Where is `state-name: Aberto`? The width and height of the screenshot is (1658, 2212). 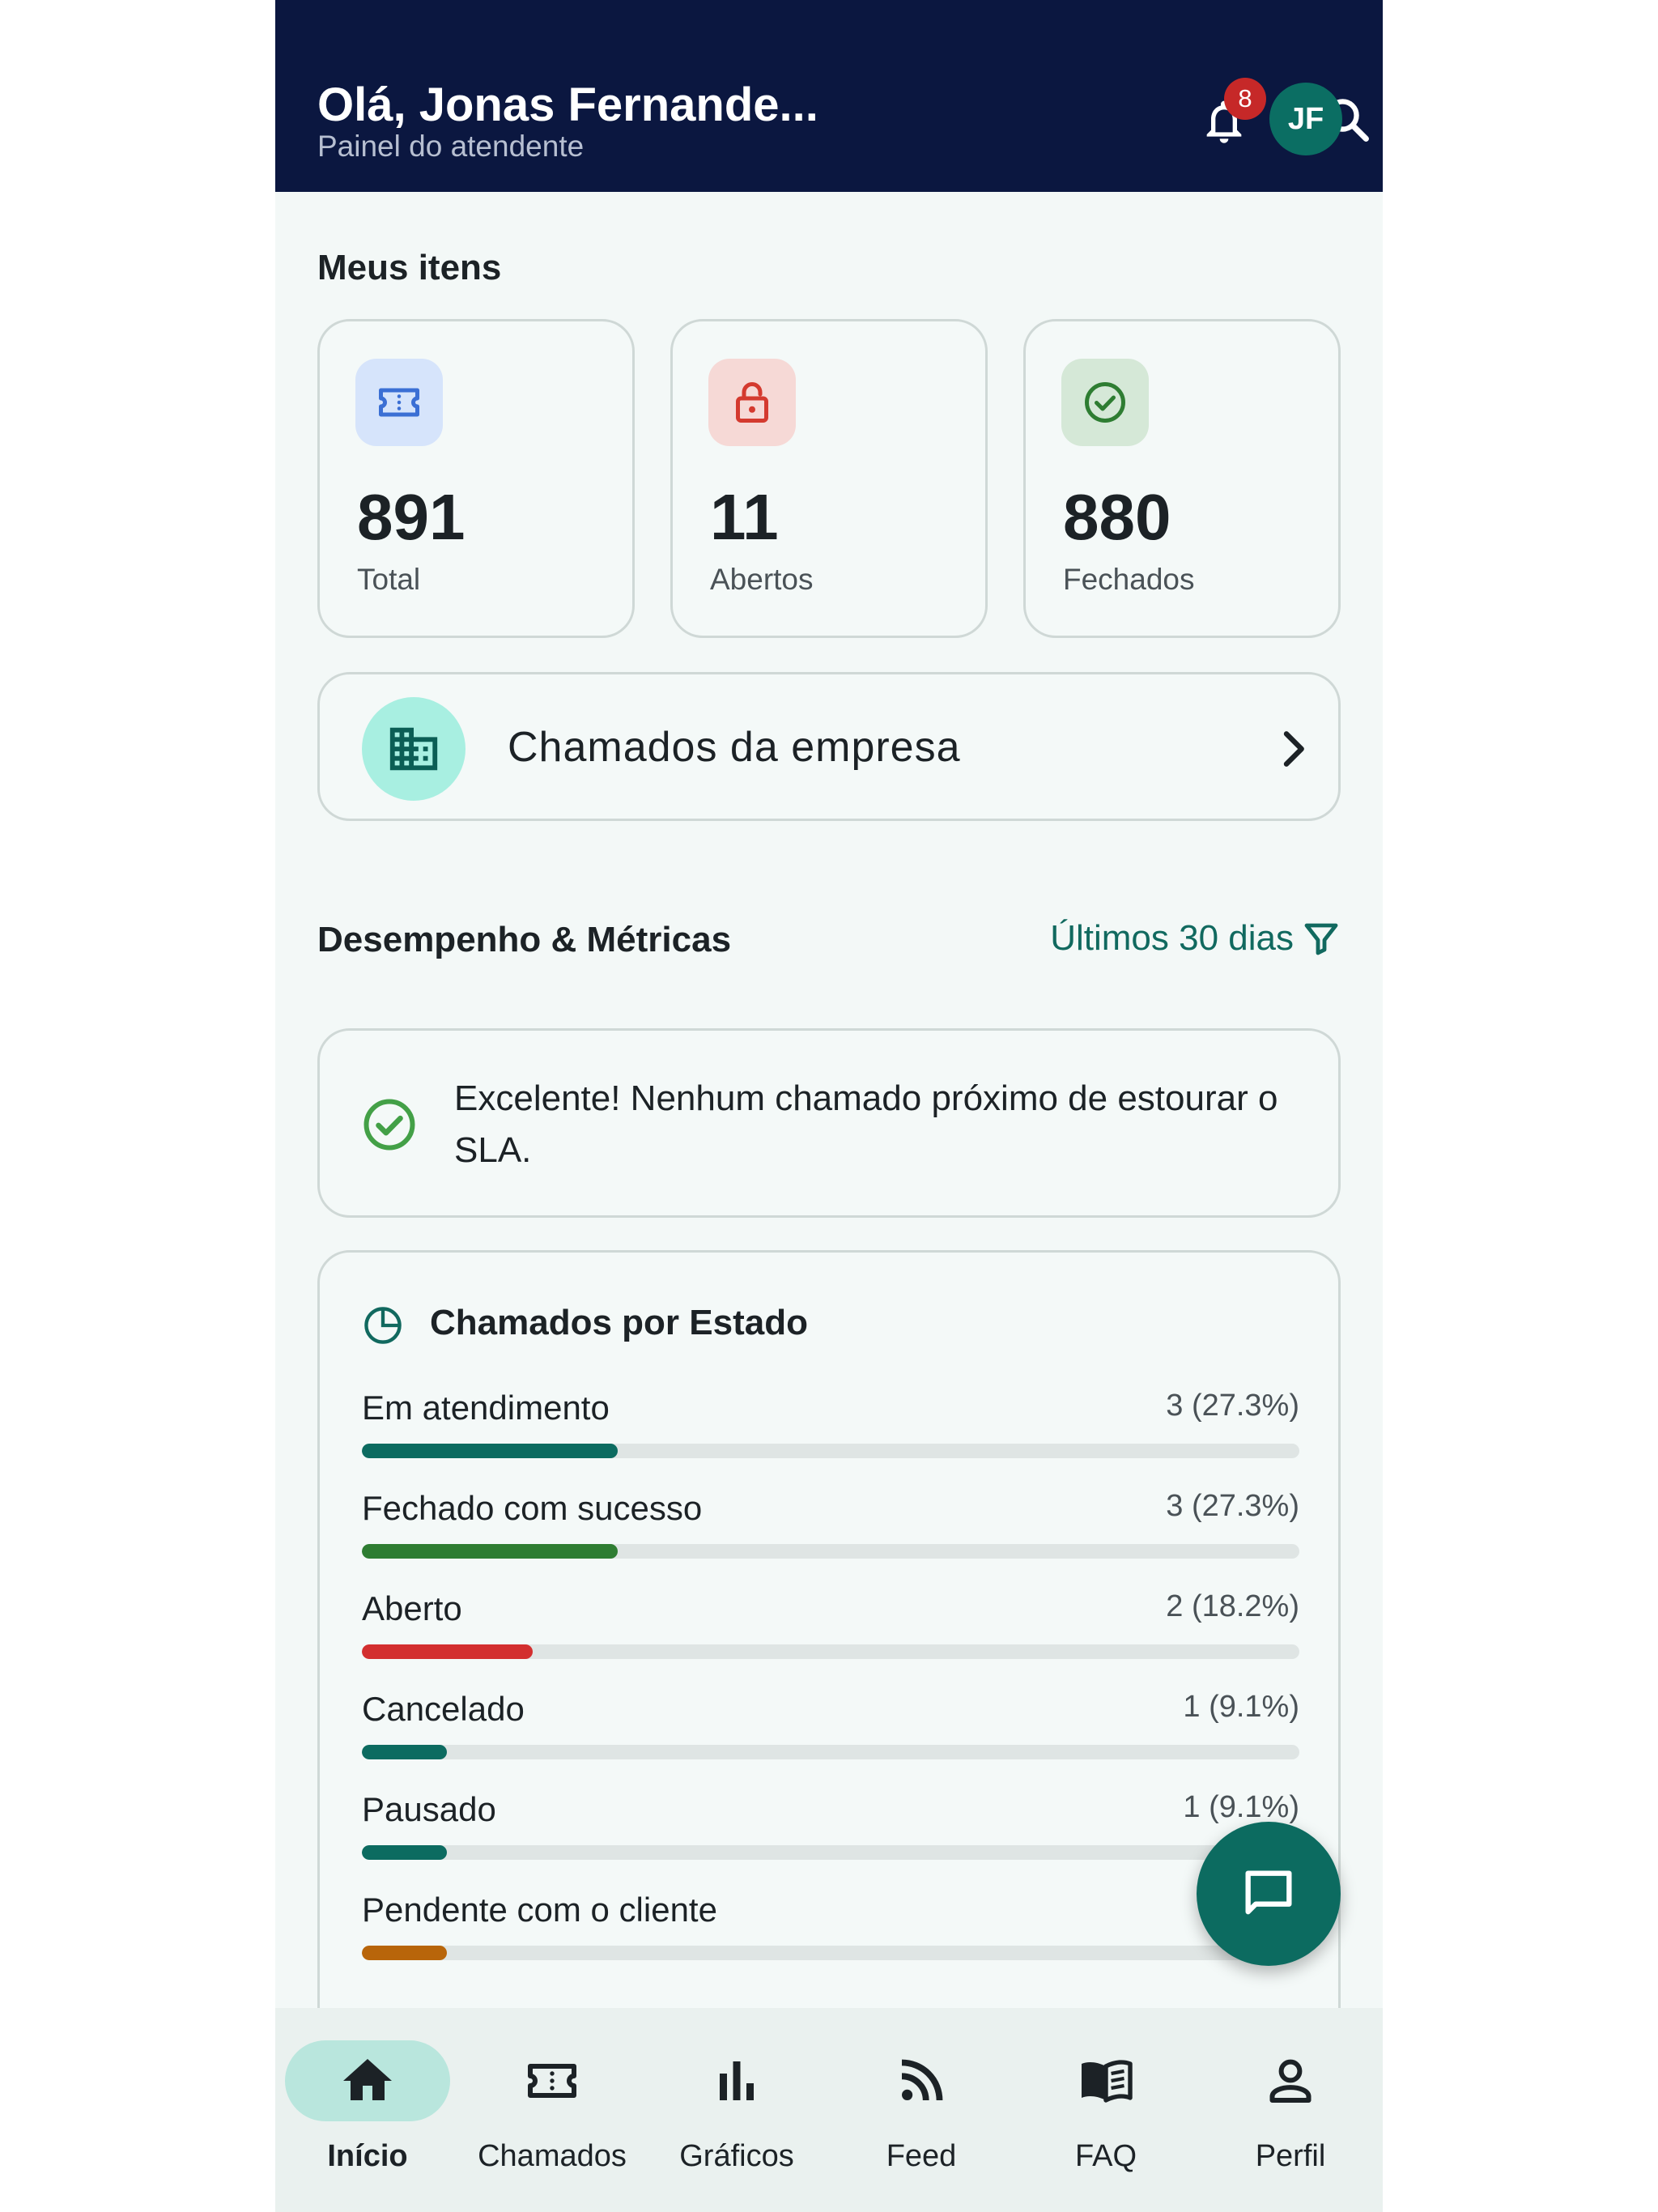 state-name: Aberto is located at coordinates (412, 1608).